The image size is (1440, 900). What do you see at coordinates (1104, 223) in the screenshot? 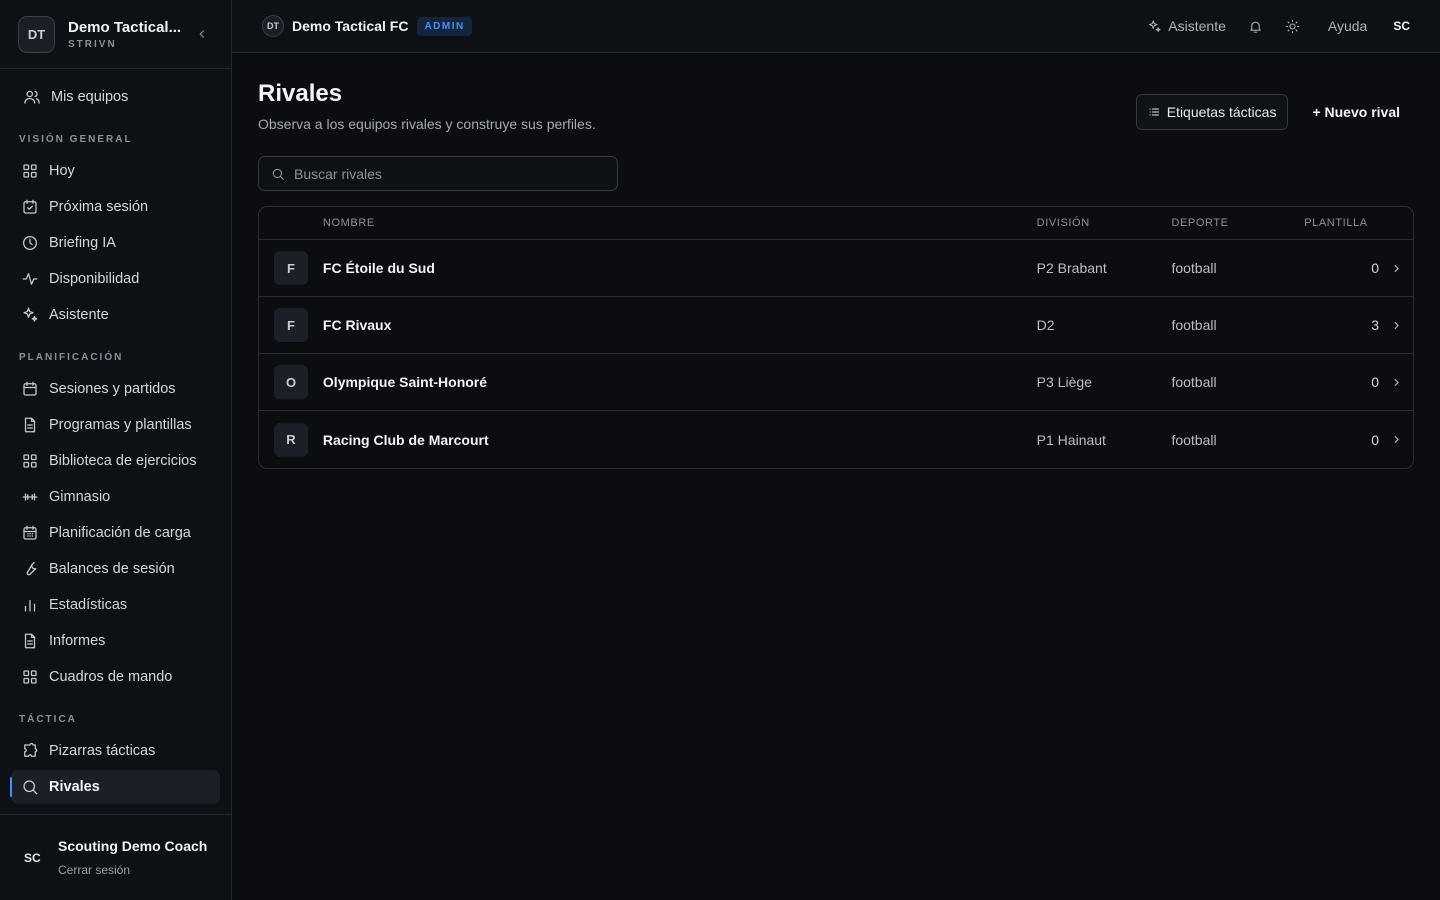
I see `column-header-division: DIVISIÓN` at bounding box center [1104, 223].